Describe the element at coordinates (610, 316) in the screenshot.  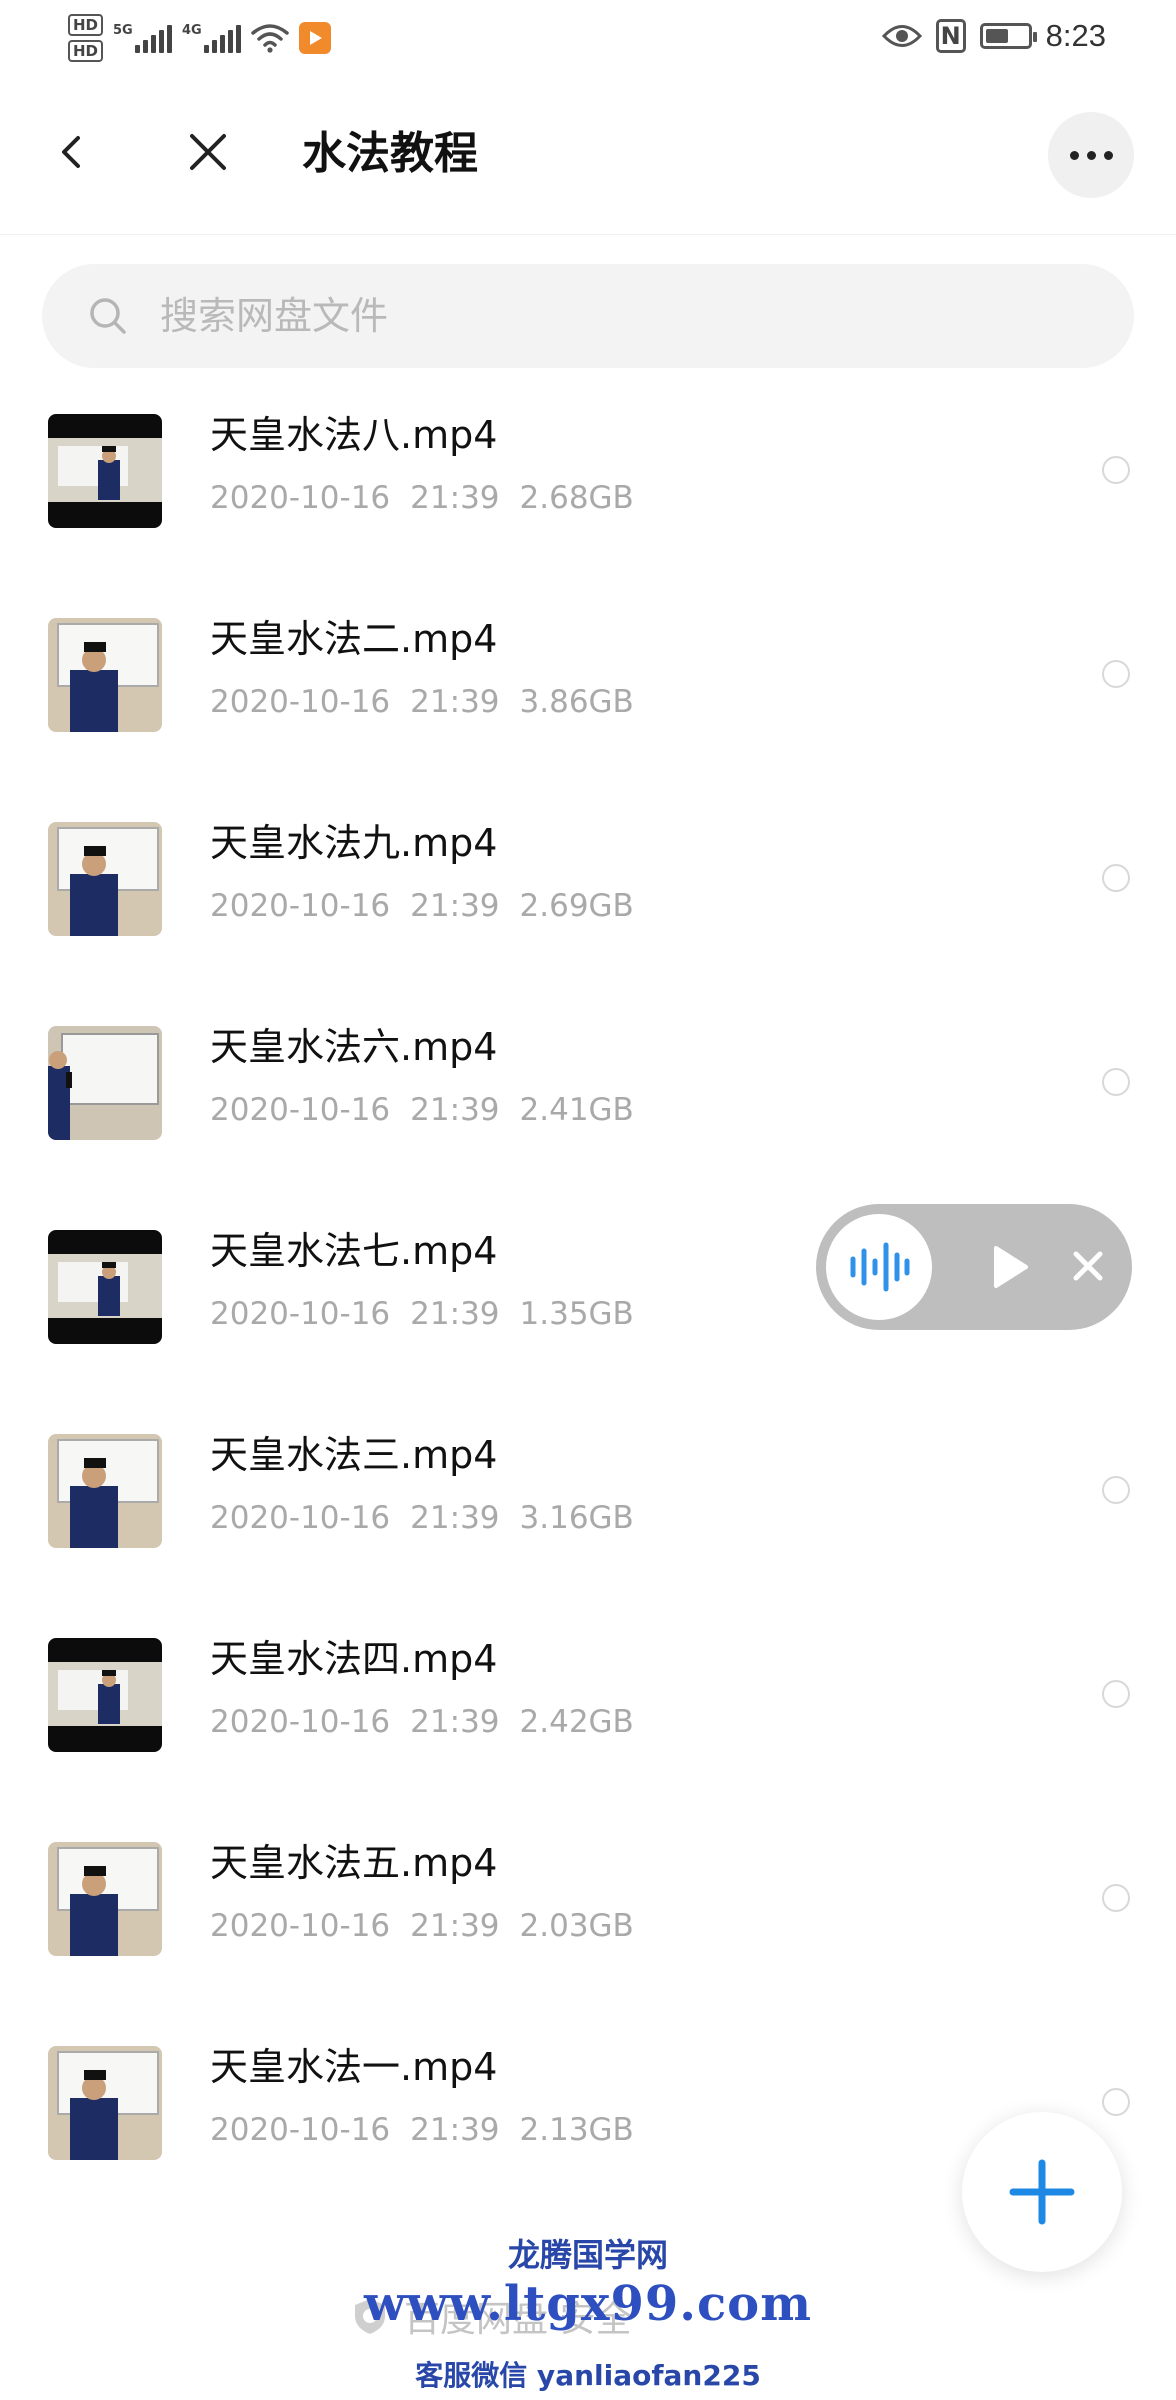
I see `search-input` at that location.